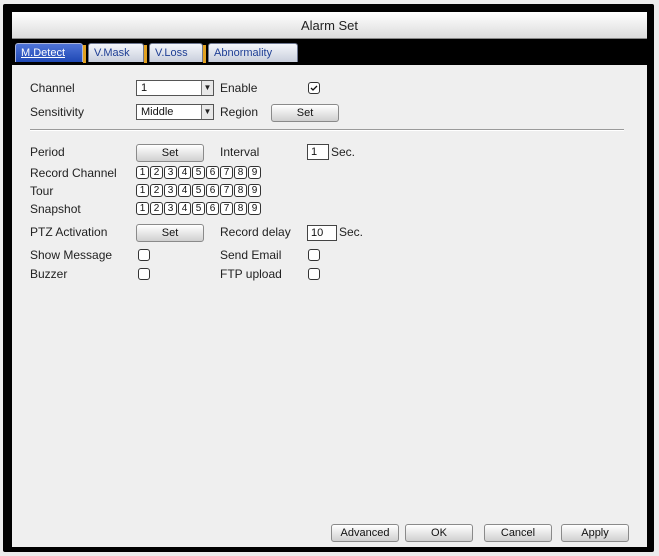 This screenshot has width=659, height=556. What do you see at coordinates (52, 88) in the screenshot?
I see `channel-label: Channel` at bounding box center [52, 88].